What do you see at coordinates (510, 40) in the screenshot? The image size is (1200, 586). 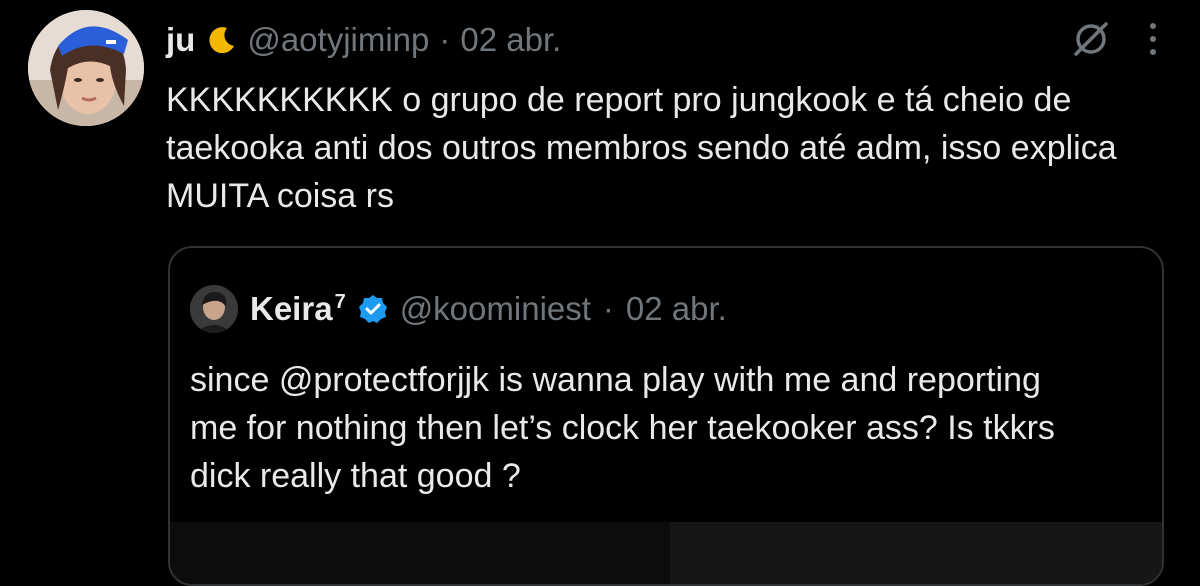 I see `tweet-date: 02 abr.` at bounding box center [510, 40].